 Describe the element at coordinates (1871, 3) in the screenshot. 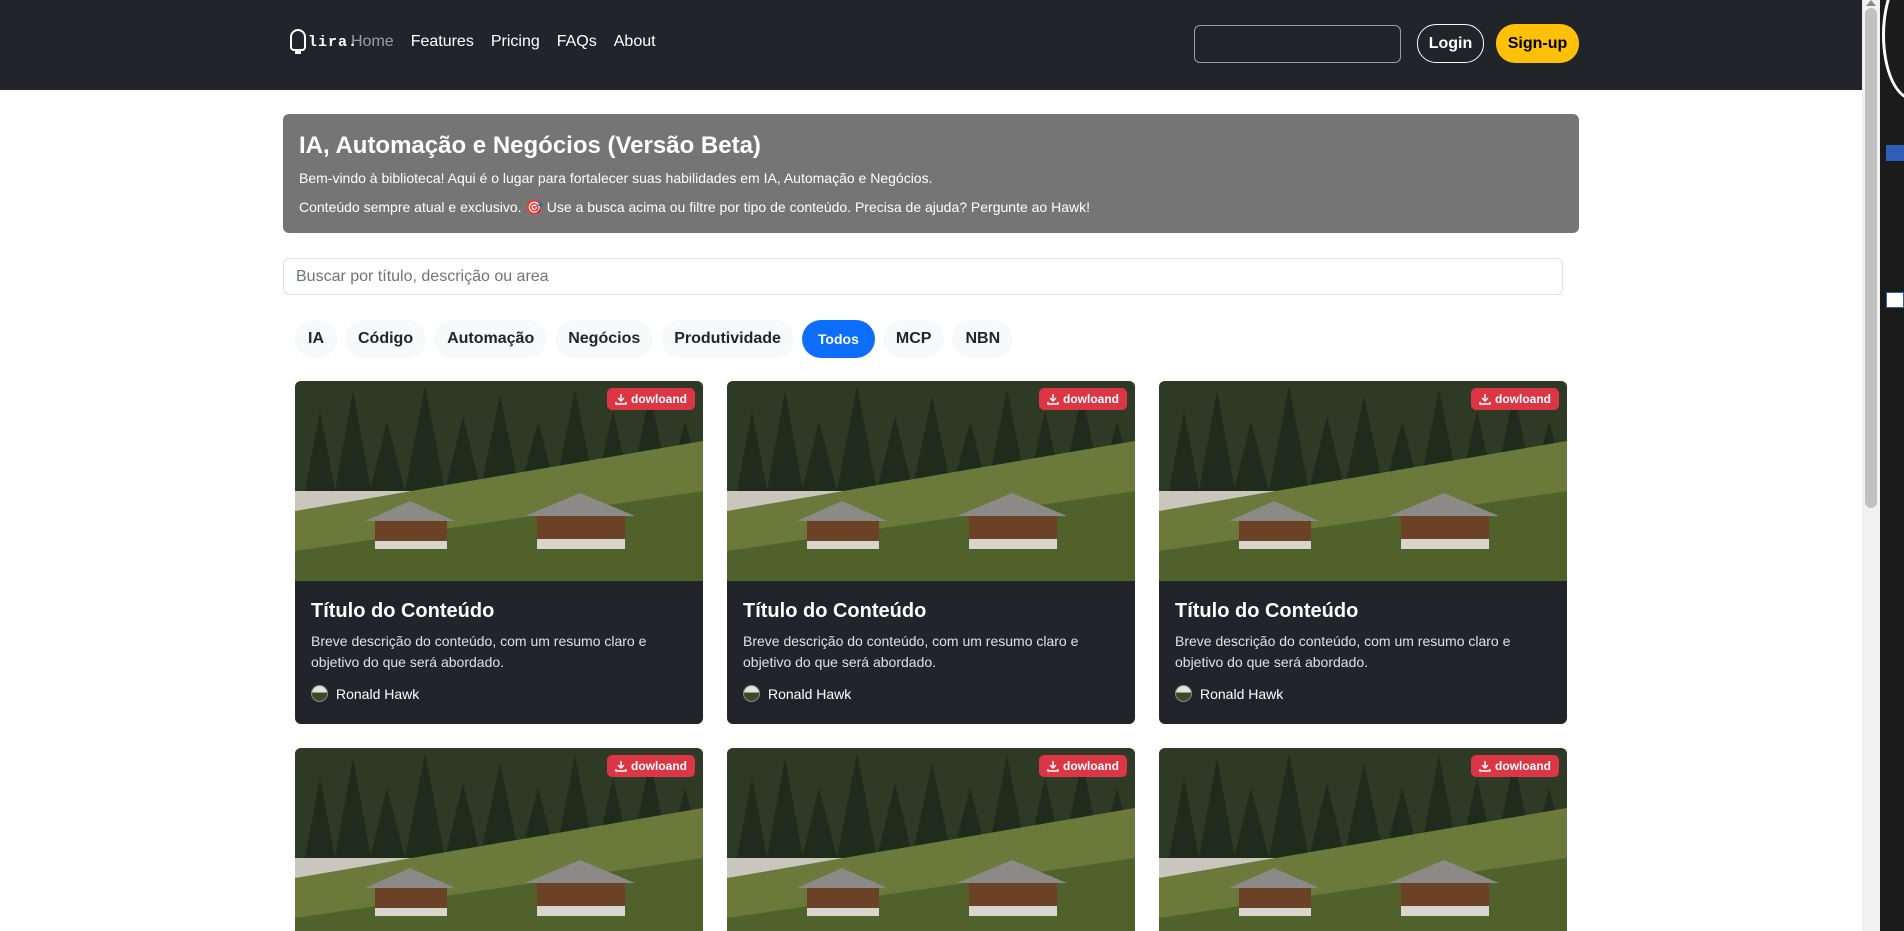

I see `scroll-up-arrow-icon` at that location.